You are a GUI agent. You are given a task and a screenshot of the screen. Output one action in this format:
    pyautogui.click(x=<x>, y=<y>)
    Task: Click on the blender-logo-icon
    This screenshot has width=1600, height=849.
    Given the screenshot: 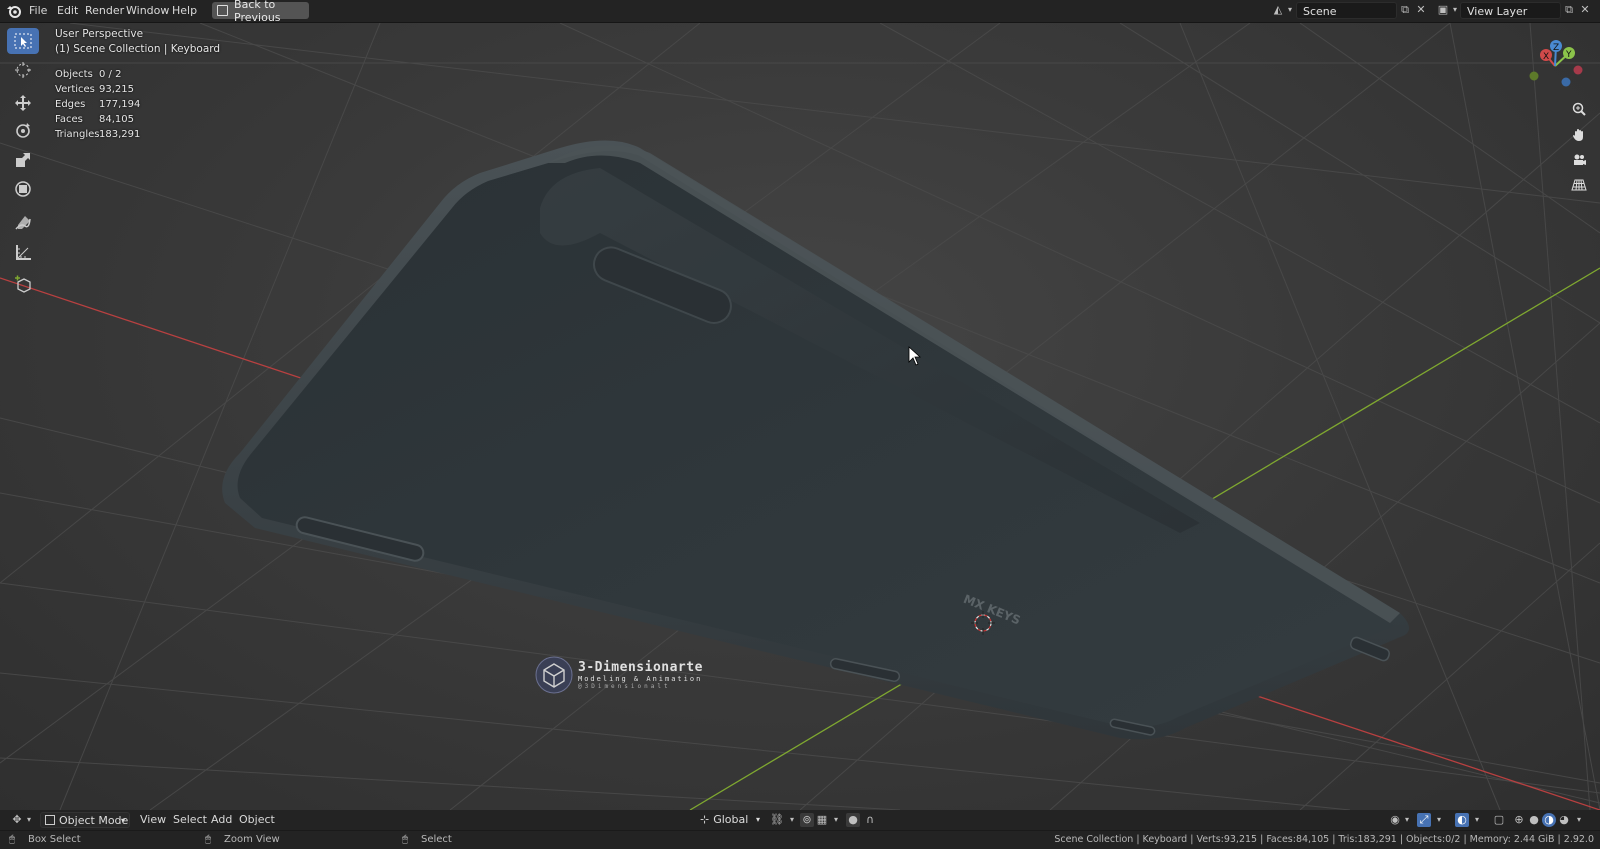 What is the action you would take?
    pyautogui.click(x=14, y=11)
    